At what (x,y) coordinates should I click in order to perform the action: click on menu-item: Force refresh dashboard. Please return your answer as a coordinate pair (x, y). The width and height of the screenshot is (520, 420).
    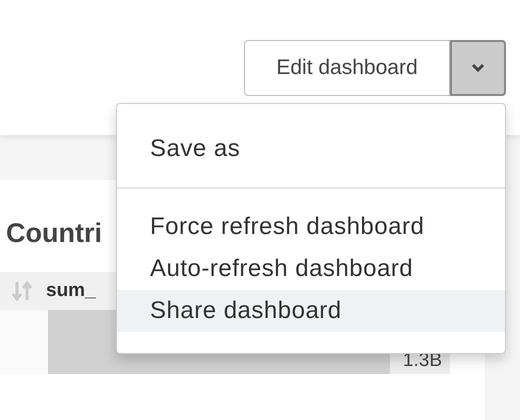
    Looking at the image, I should click on (311, 227).